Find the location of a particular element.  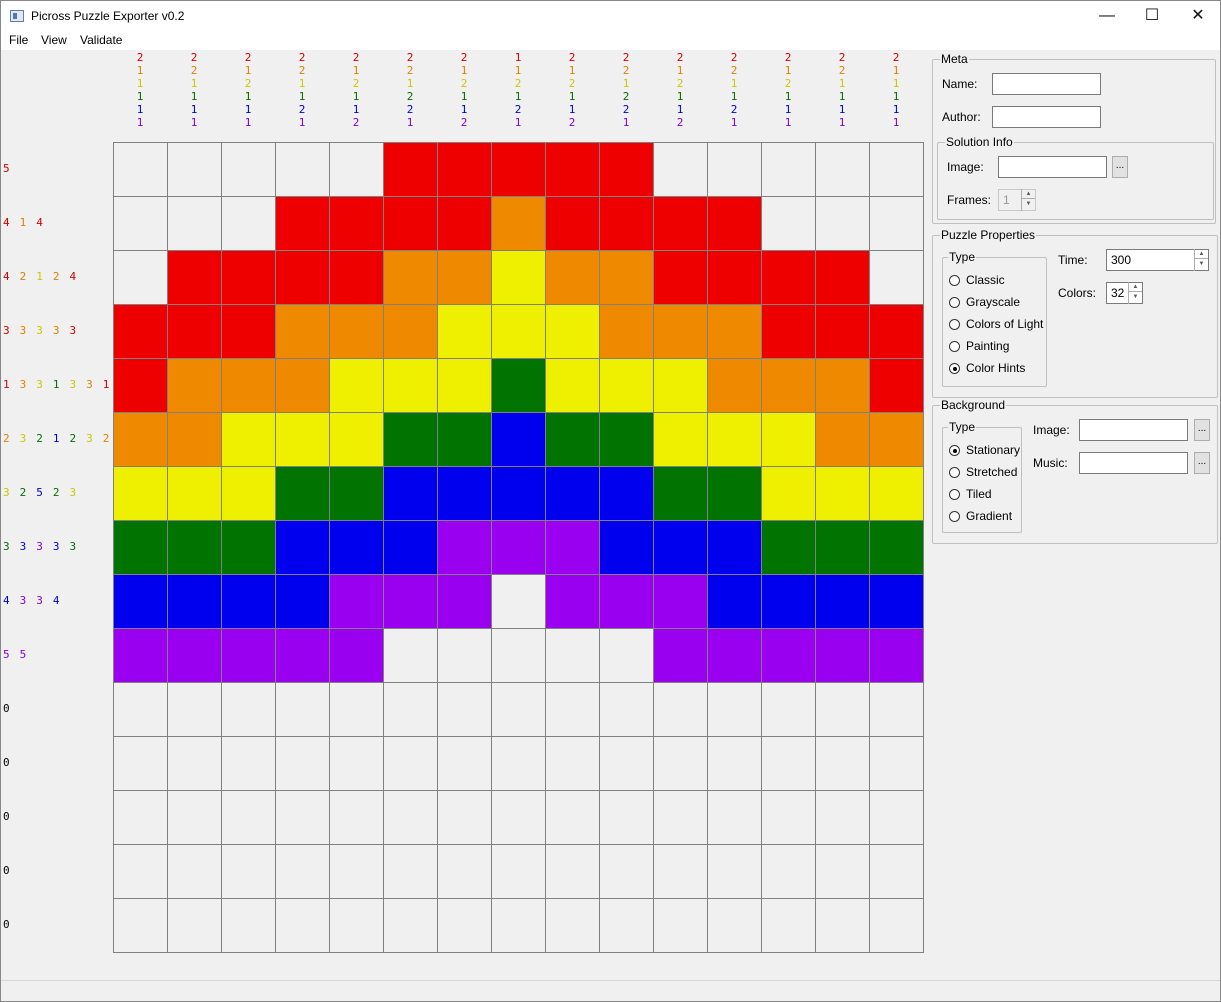

colors-down-arrow-icon: ▼ is located at coordinates (1135, 297).